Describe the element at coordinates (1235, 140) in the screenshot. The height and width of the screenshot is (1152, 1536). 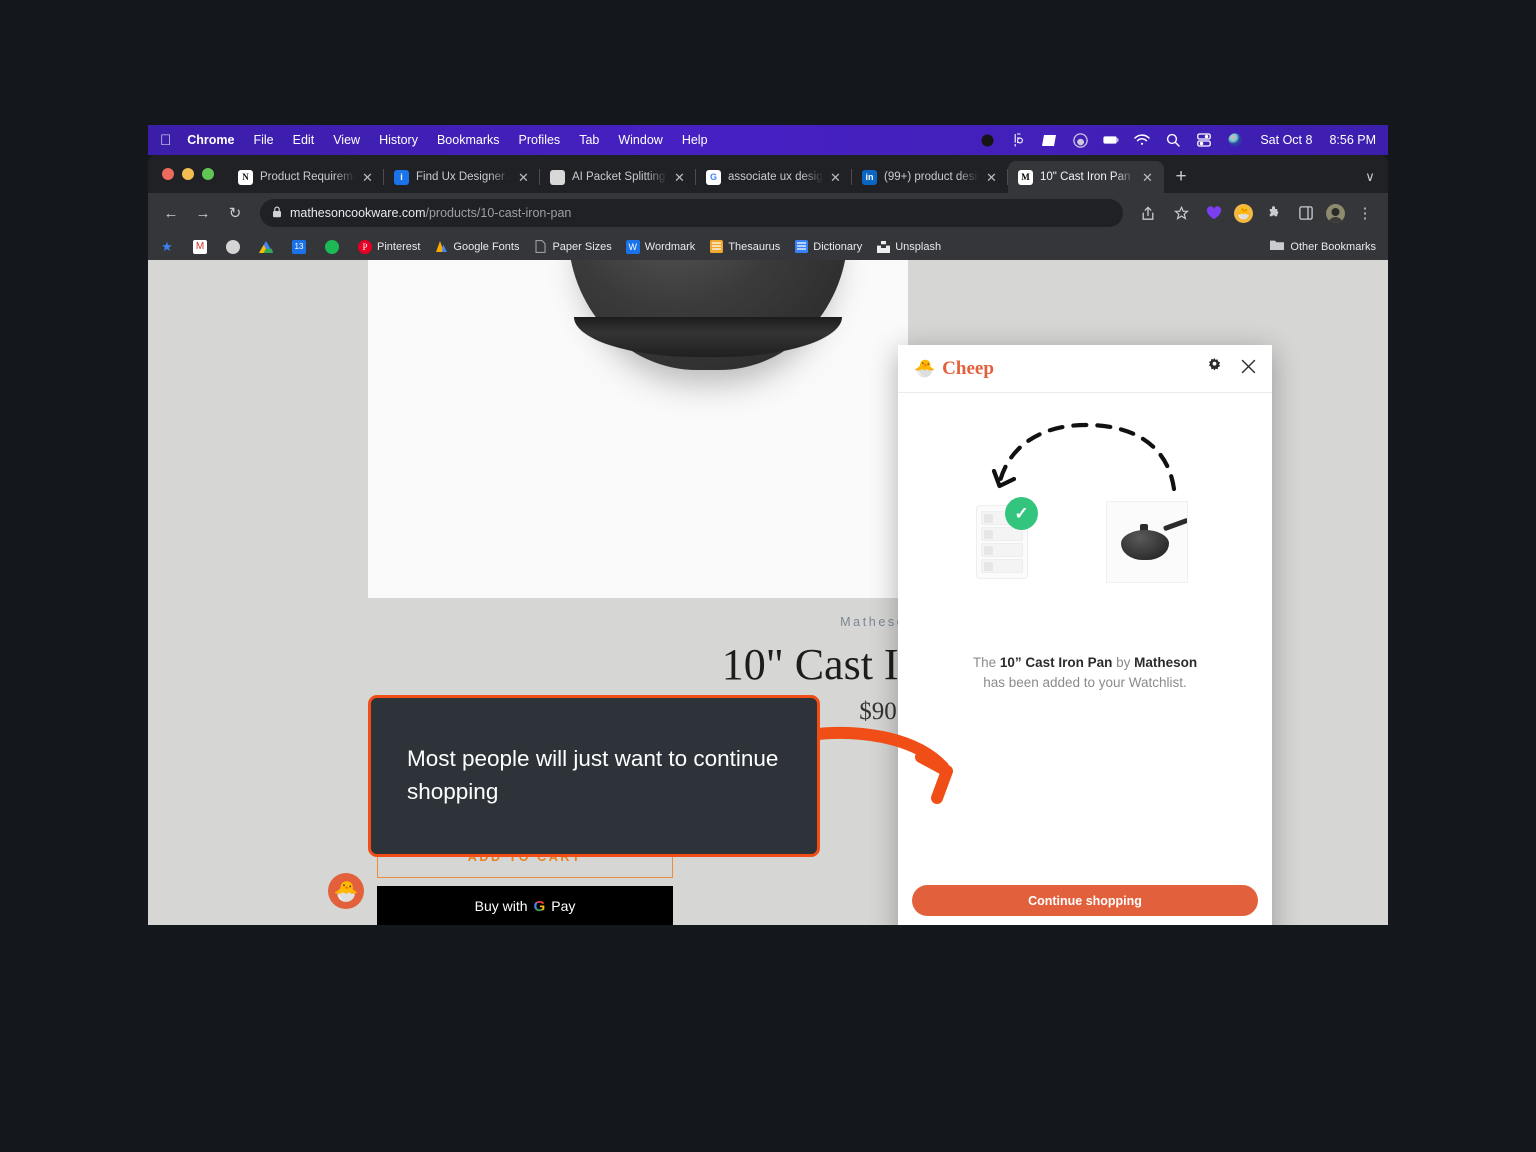
I see `siri-icon` at that location.